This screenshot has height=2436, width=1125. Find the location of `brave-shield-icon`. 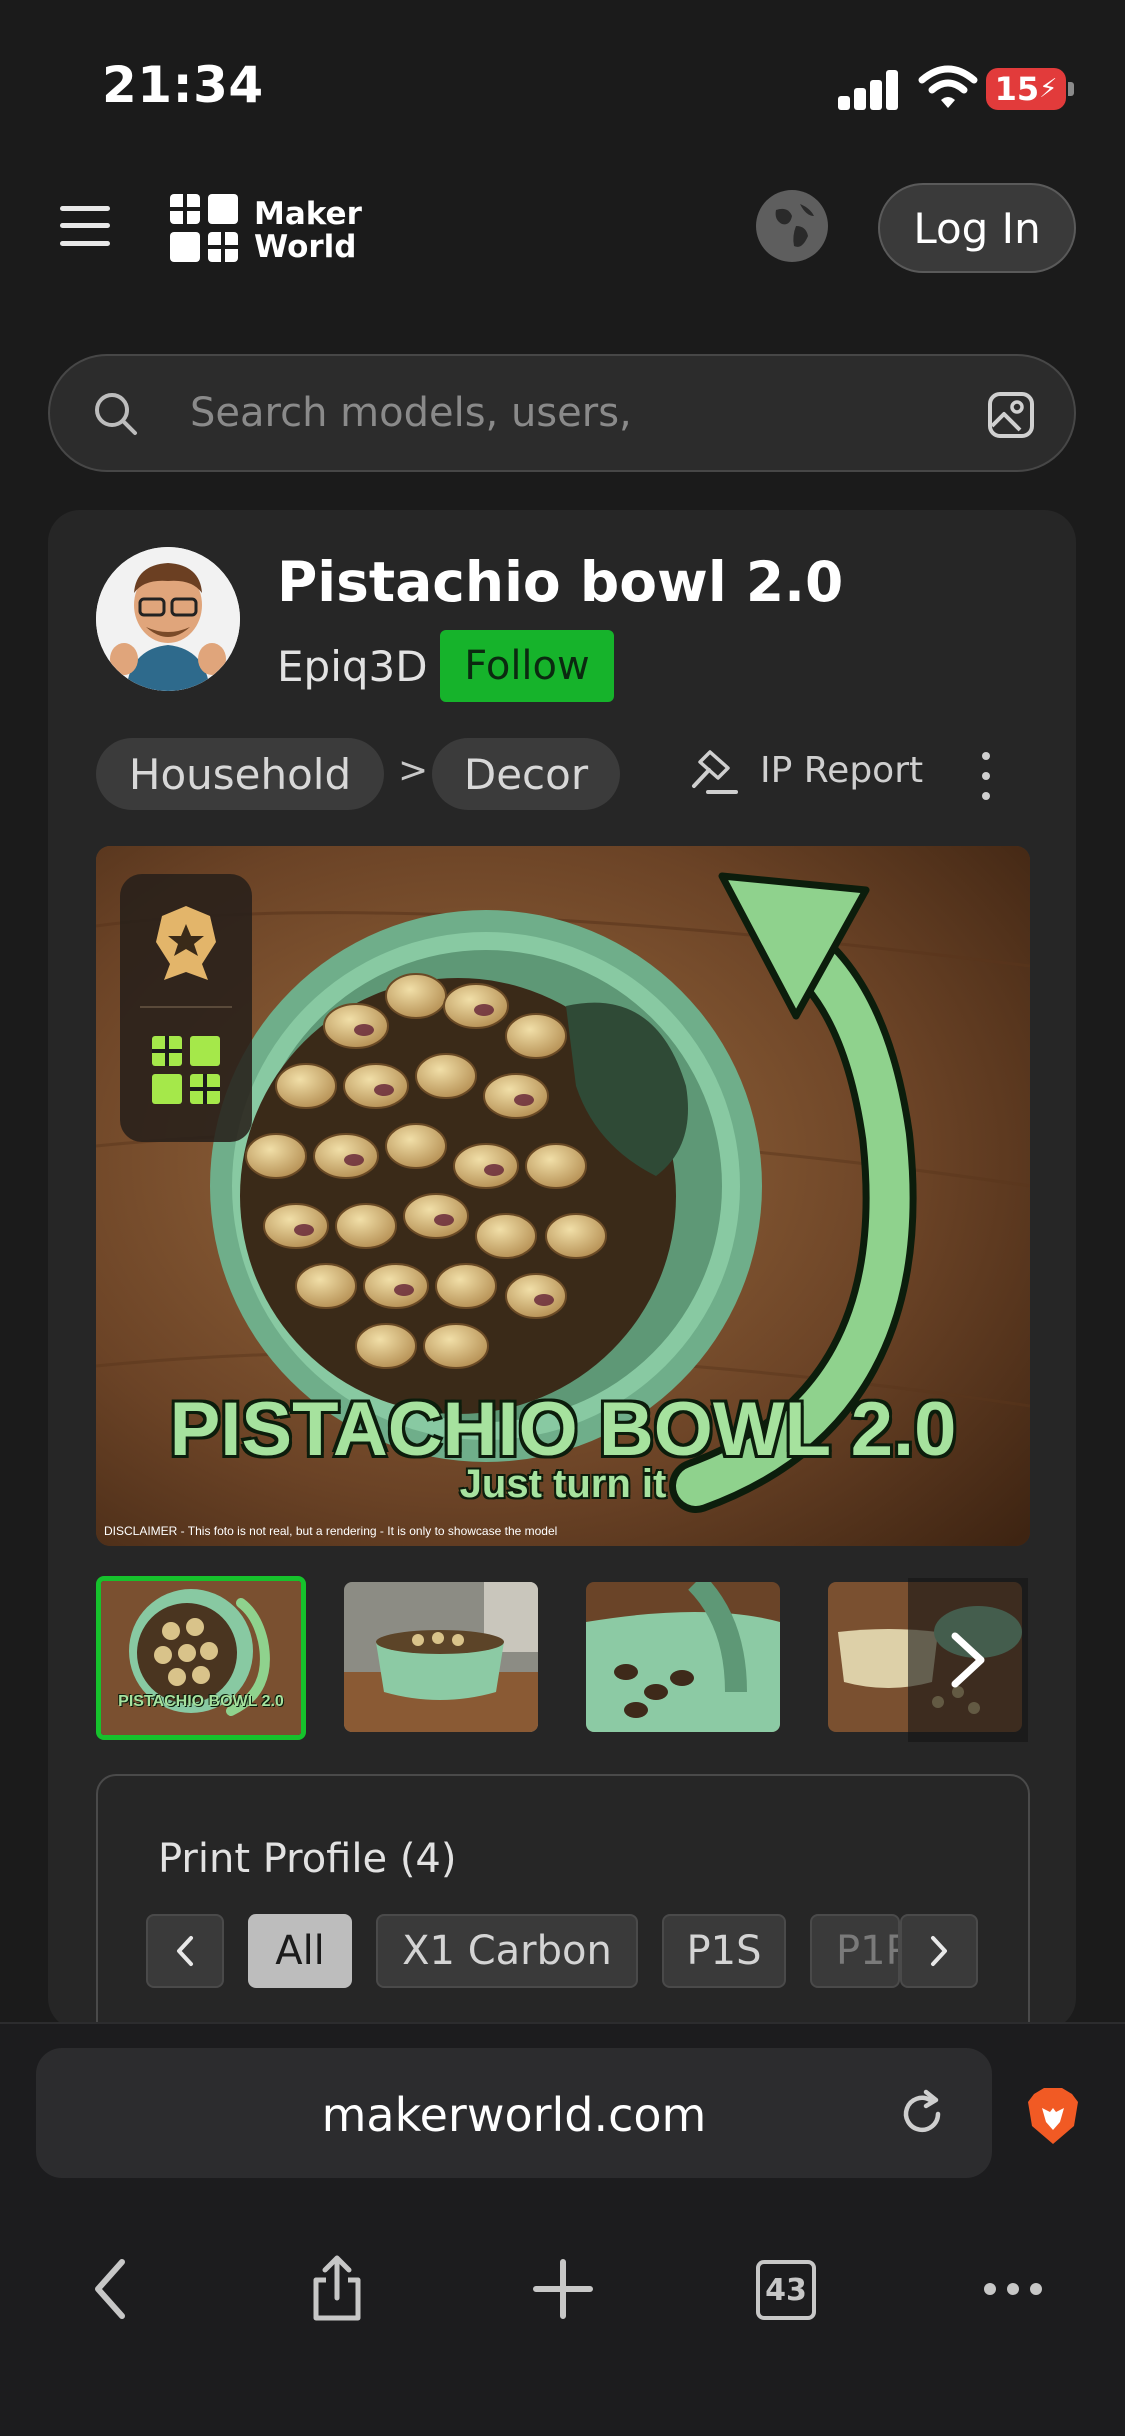

brave-shield-icon is located at coordinates (1053, 2116).